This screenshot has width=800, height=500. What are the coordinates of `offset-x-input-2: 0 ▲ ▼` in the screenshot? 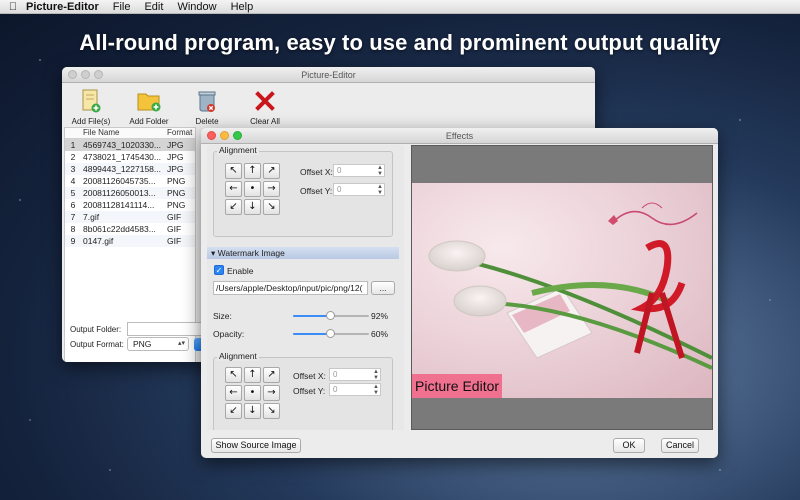 It's located at (355, 374).